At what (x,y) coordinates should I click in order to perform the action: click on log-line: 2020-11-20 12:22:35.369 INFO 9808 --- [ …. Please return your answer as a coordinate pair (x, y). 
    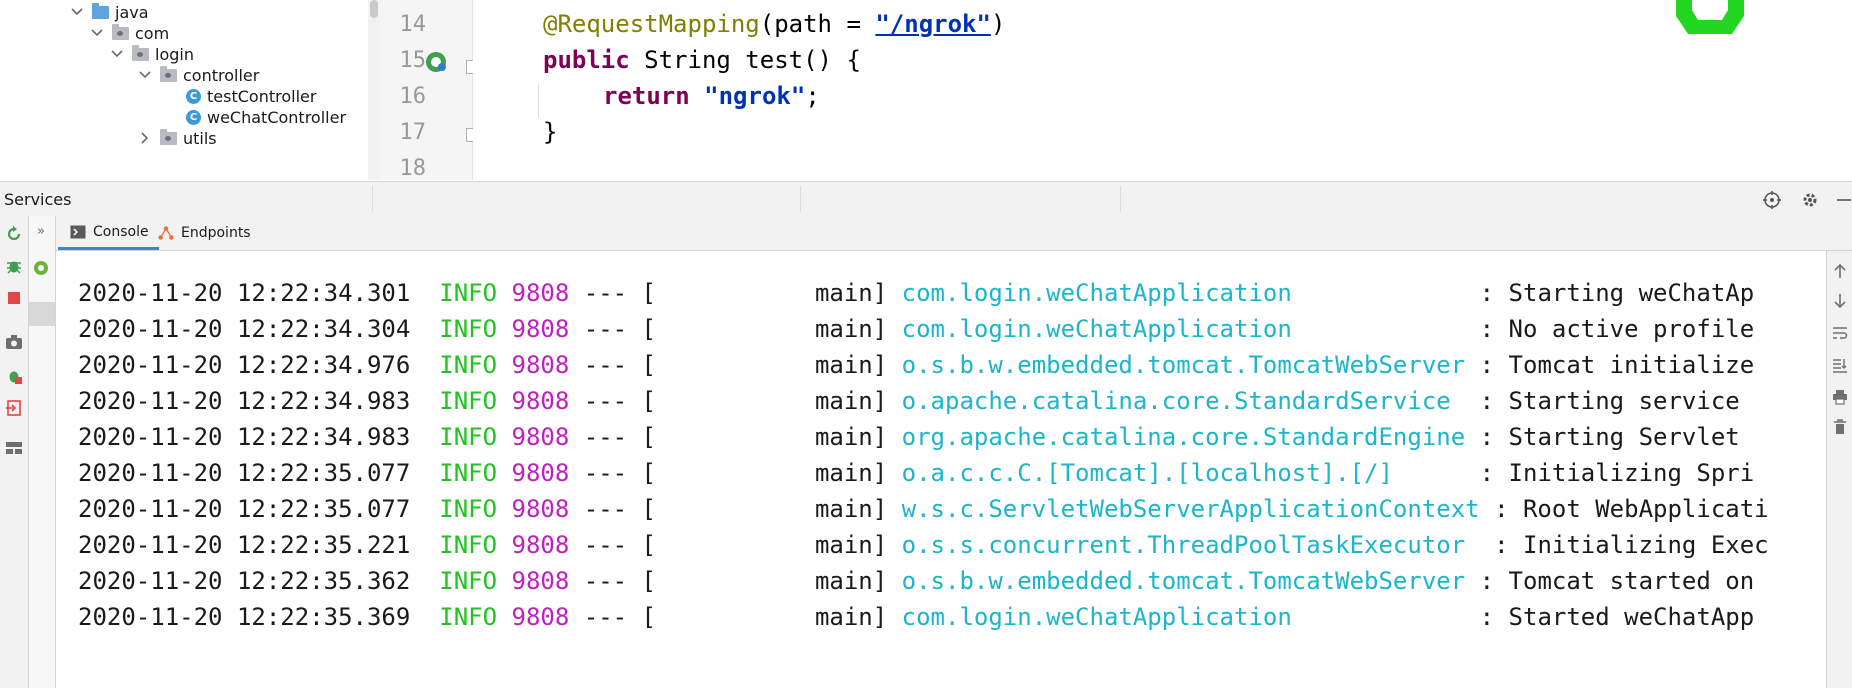
    Looking at the image, I should click on (916, 621).